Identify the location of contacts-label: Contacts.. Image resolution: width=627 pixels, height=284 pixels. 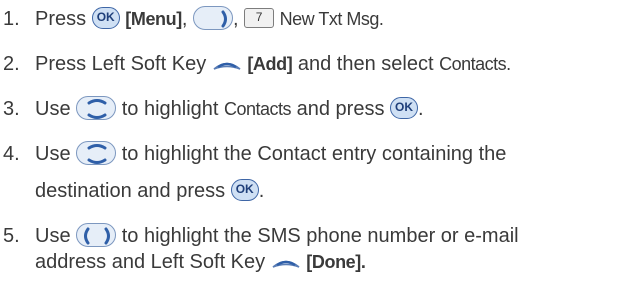
(475, 64).